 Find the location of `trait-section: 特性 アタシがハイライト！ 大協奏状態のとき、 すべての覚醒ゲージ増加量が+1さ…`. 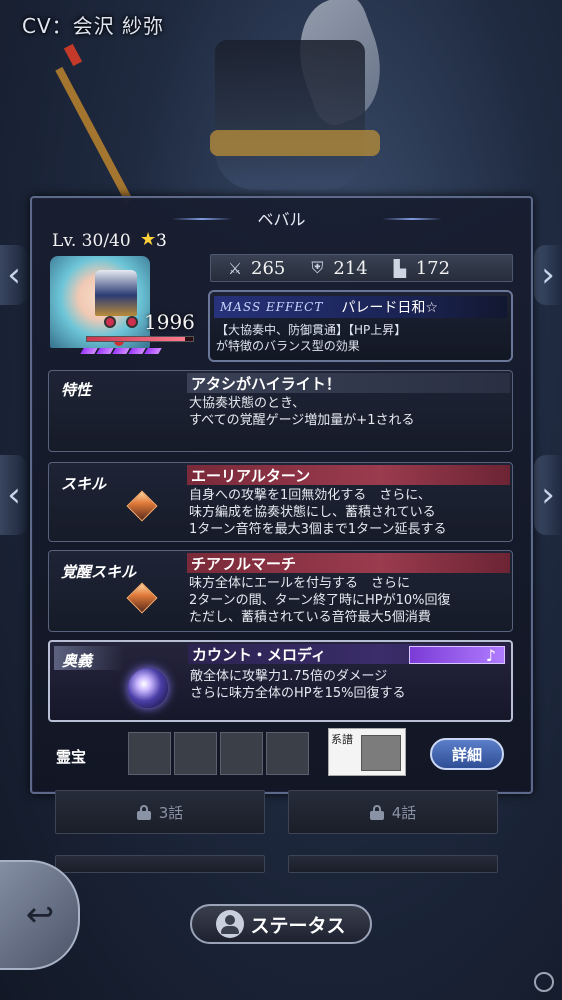

trait-section: 特性 アタシがハイライト！ 大協奏状態のとき、 すべての覚醒ゲージ増加量が+1さ… is located at coordinates (280, 411).